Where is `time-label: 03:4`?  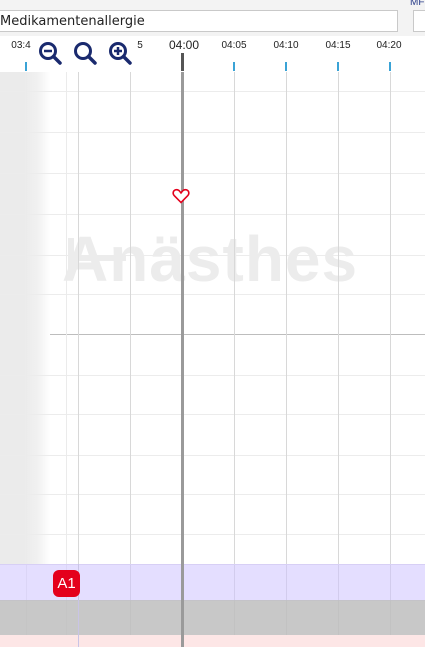 time-label: 03:4 is located at coordinates (21, 45).